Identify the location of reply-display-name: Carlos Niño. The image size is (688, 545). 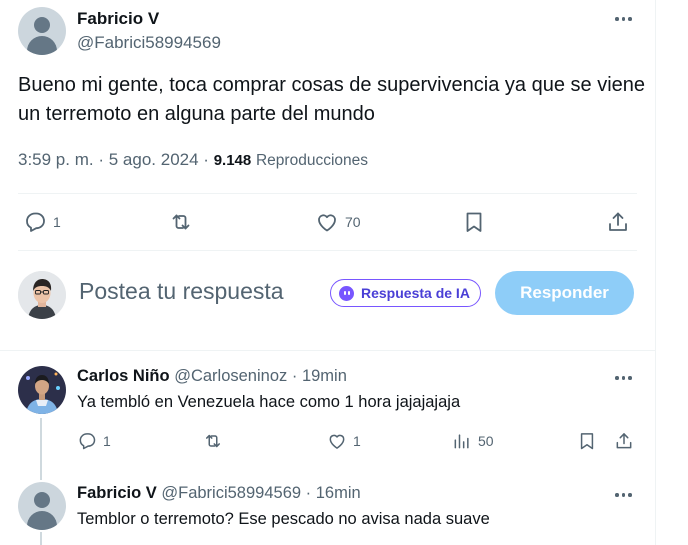
(123, 376).